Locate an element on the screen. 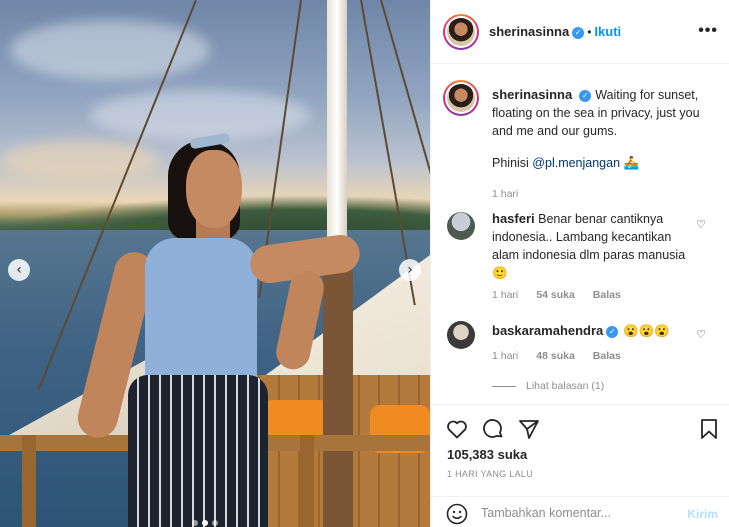 The height and width of the screenshot is (527, 729). comment-meta: 1 hari 48 suka Balas is located at coordinates (556, 356).